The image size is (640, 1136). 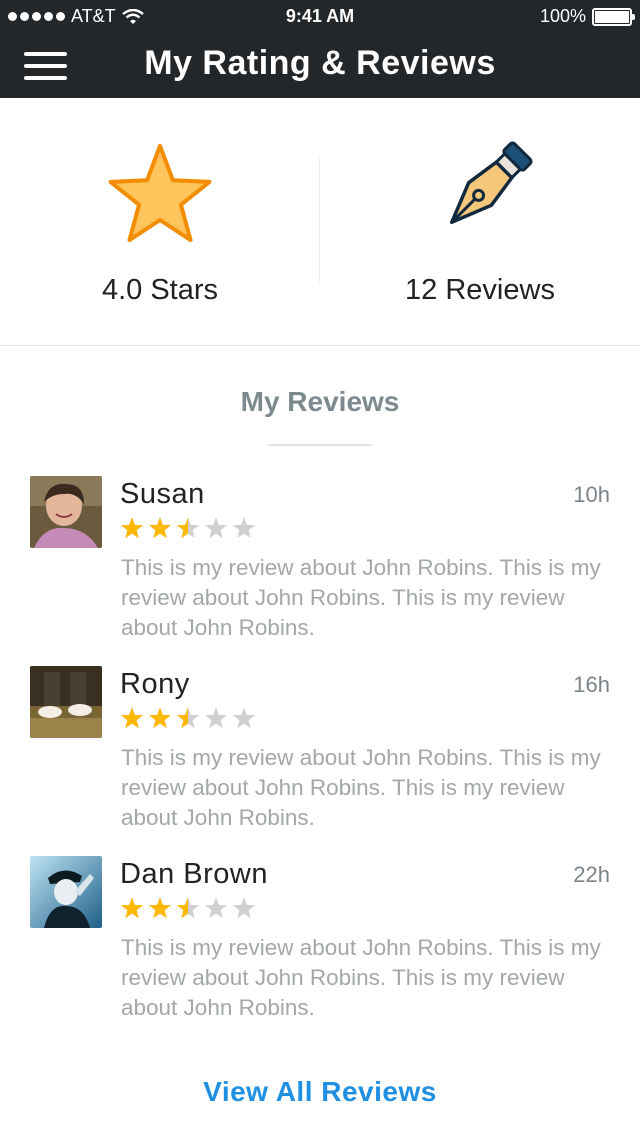 I want to click on app-header: AT&T 9:41 AM 100% My Rating & Reviews, so click(x=320, y=49).